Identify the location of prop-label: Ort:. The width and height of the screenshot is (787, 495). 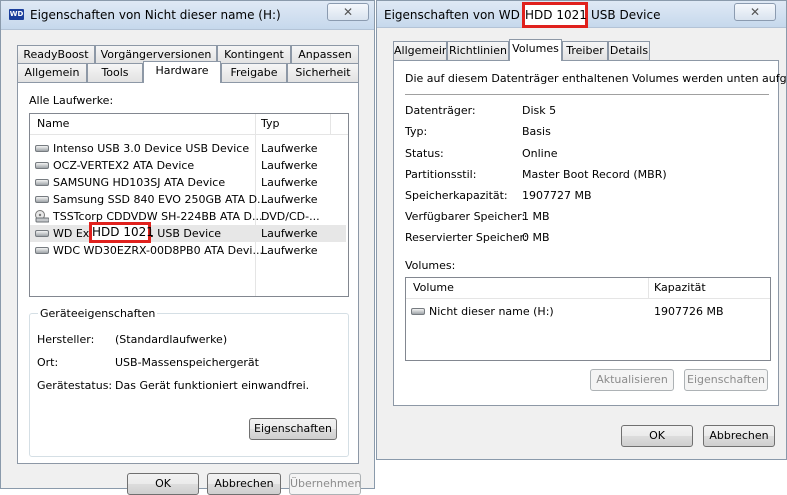
(48, 362).